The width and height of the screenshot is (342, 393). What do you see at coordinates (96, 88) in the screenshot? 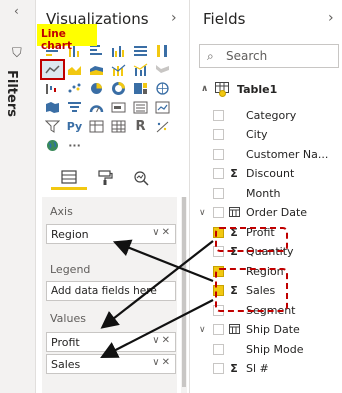
I see `pie-chart-icon` at bounding box center [96, 88].